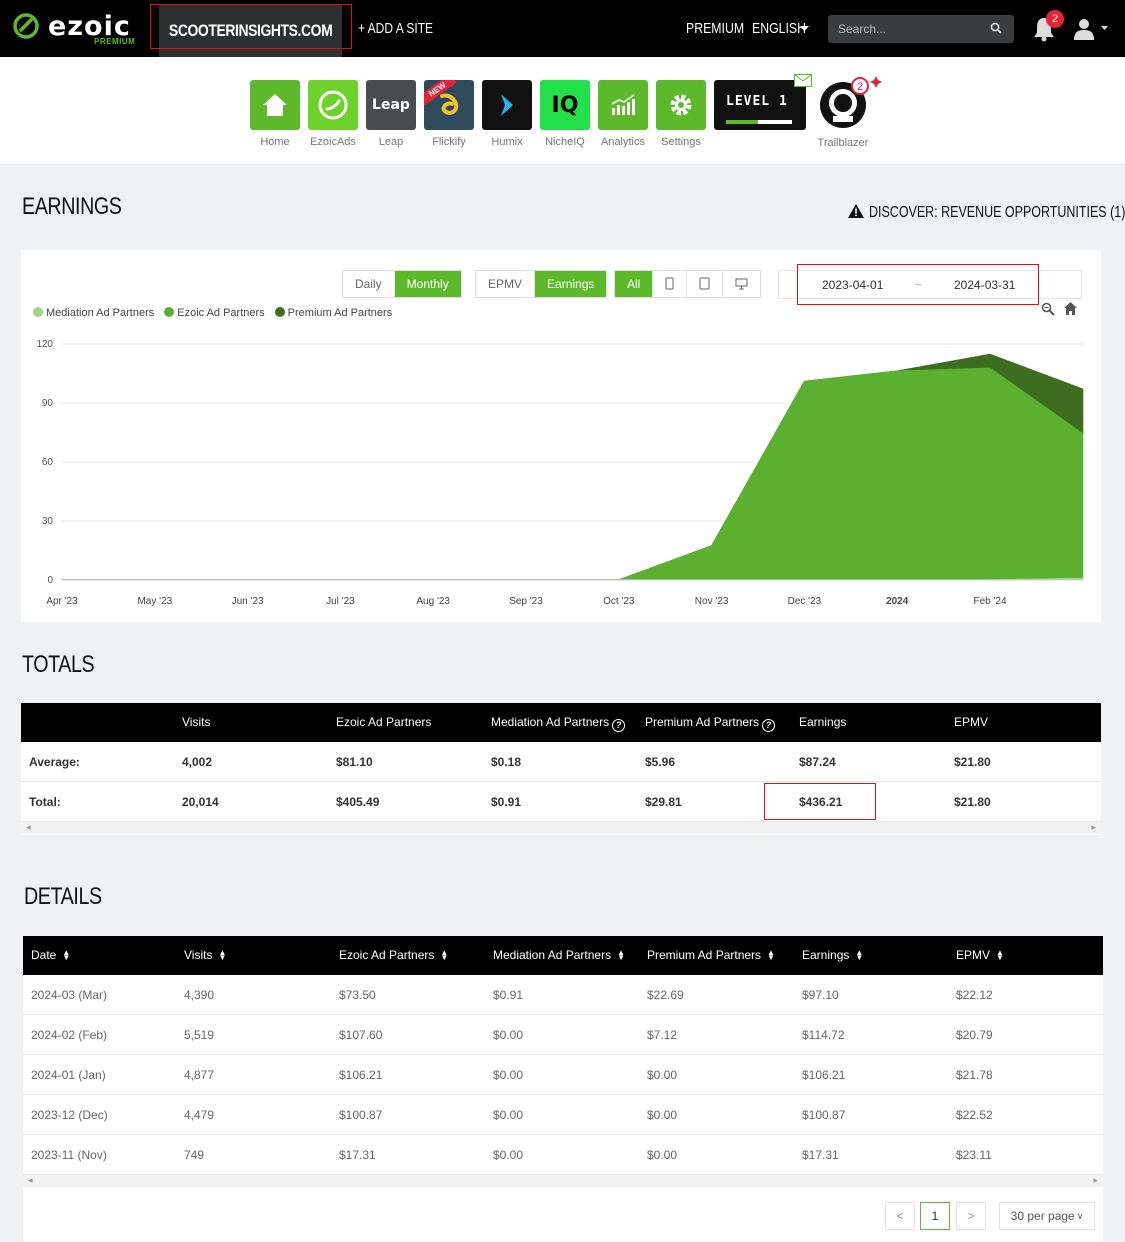  I want to click on table-cell: $106.21, so click(361, 1075).